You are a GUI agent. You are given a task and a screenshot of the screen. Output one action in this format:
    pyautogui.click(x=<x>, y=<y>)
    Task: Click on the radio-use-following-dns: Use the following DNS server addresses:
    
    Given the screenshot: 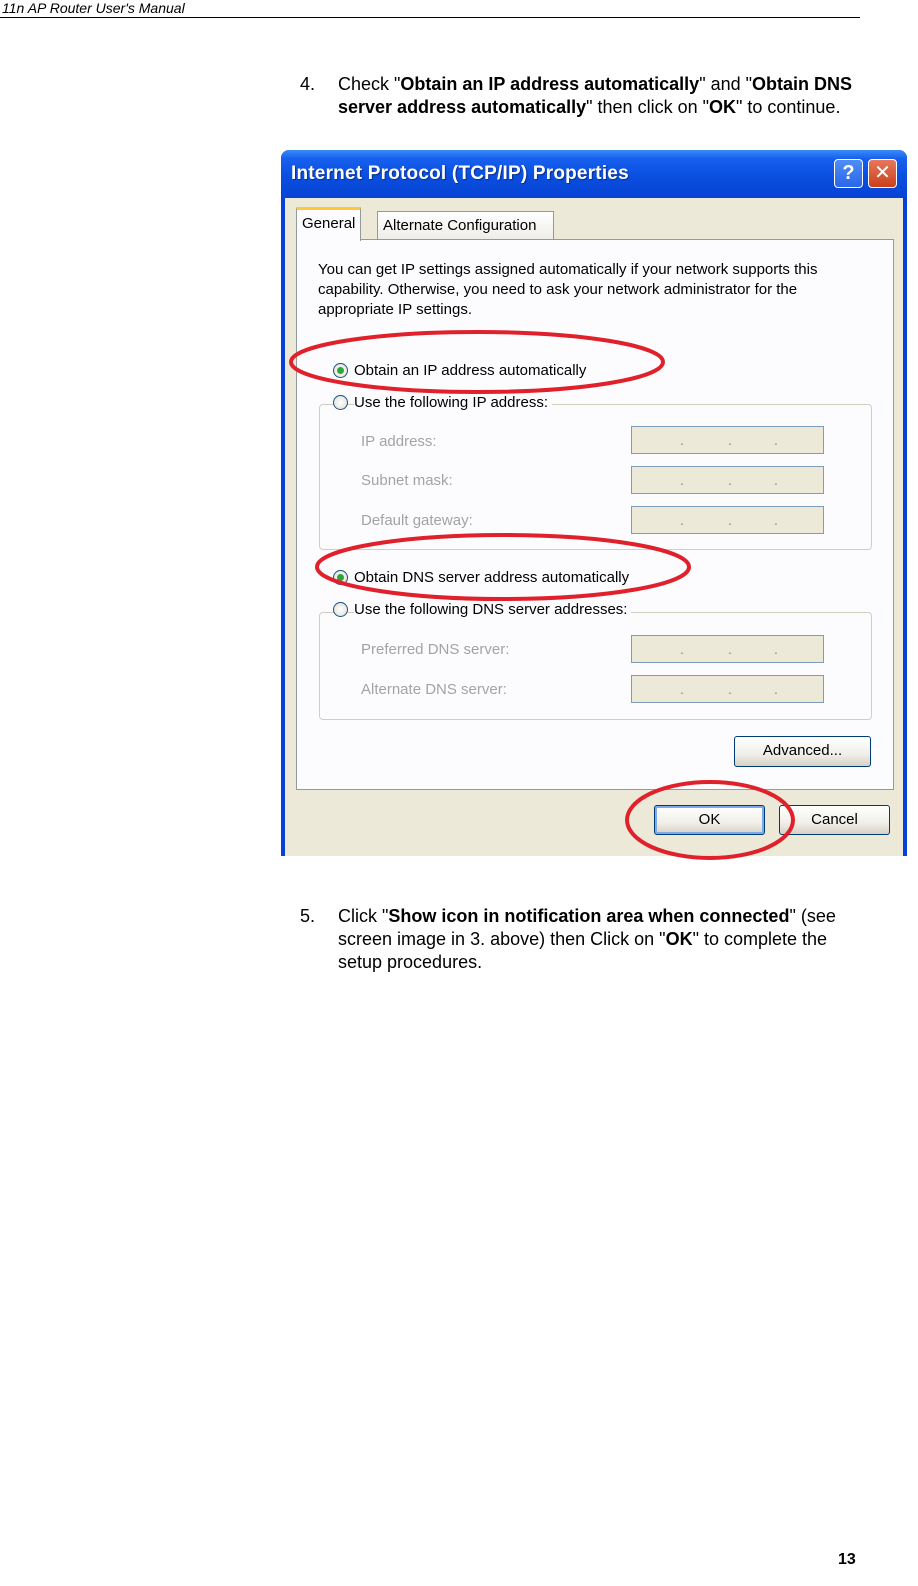 What is the action you would take?
    pyautogui.click(x=563, y=611)
    